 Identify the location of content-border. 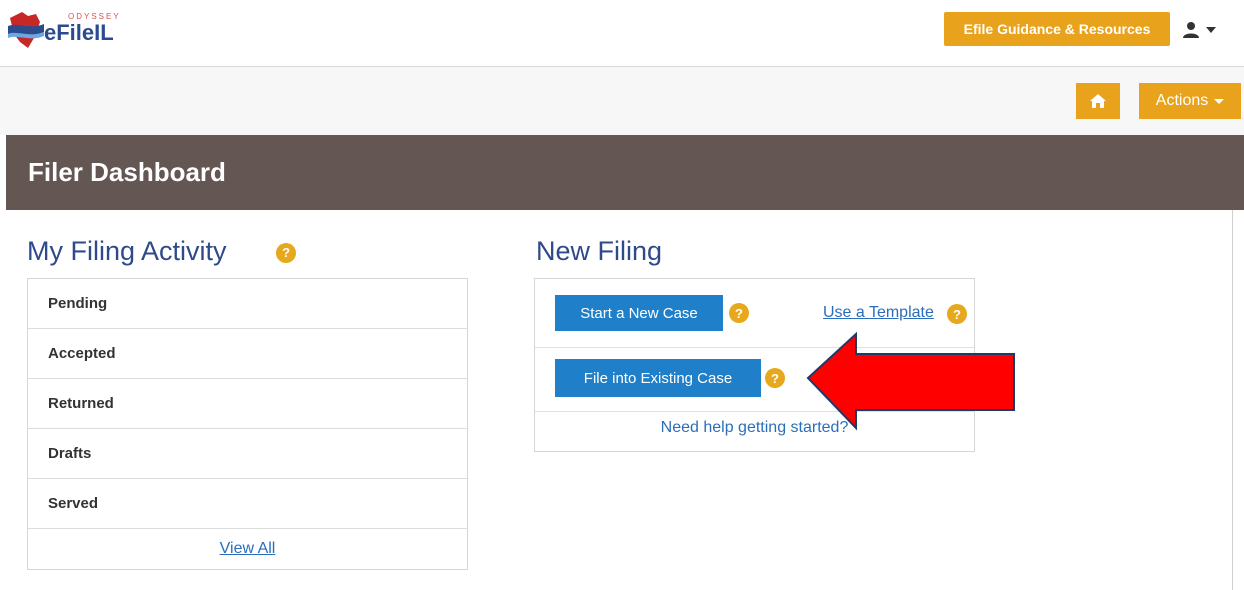
(1232, 400).